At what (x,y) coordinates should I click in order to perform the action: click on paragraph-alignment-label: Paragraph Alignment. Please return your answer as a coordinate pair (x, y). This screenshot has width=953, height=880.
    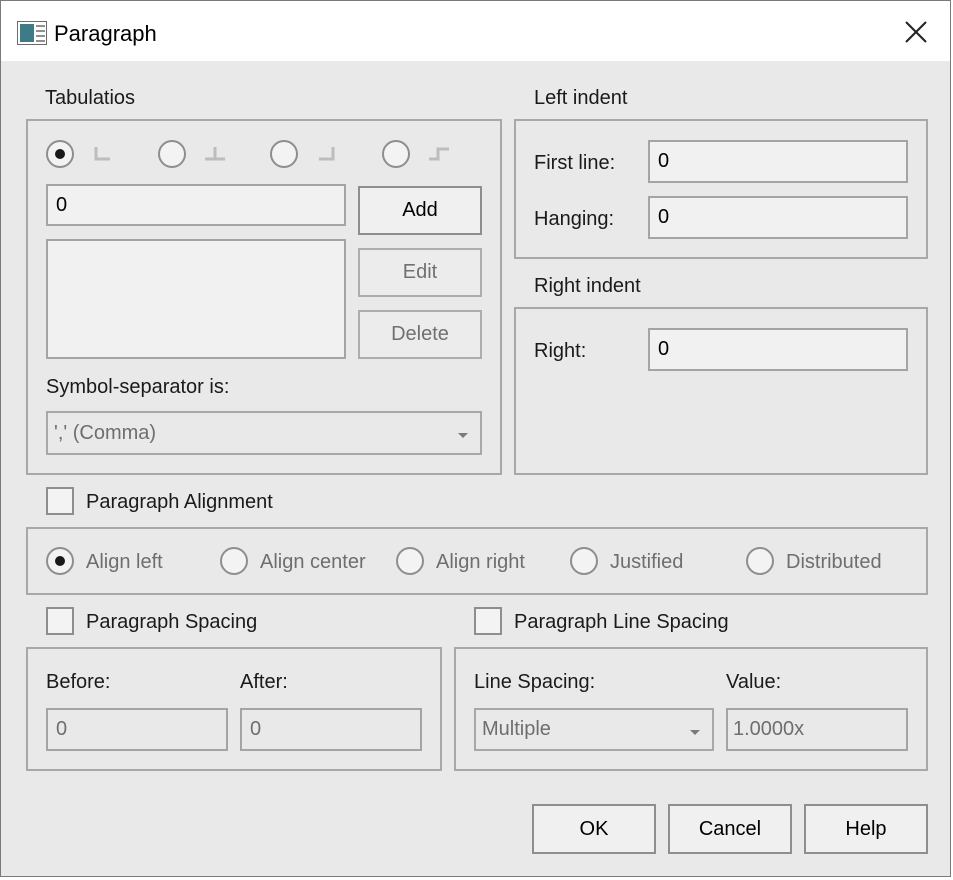
    Looking at the image, I should click on (179, 502).